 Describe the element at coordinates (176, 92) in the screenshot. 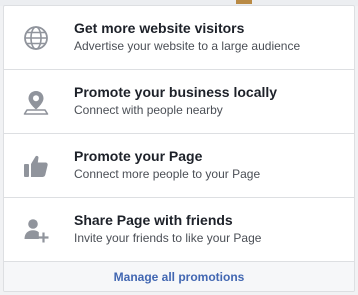

I see `promotion-title: Promote your business locally` at that location.